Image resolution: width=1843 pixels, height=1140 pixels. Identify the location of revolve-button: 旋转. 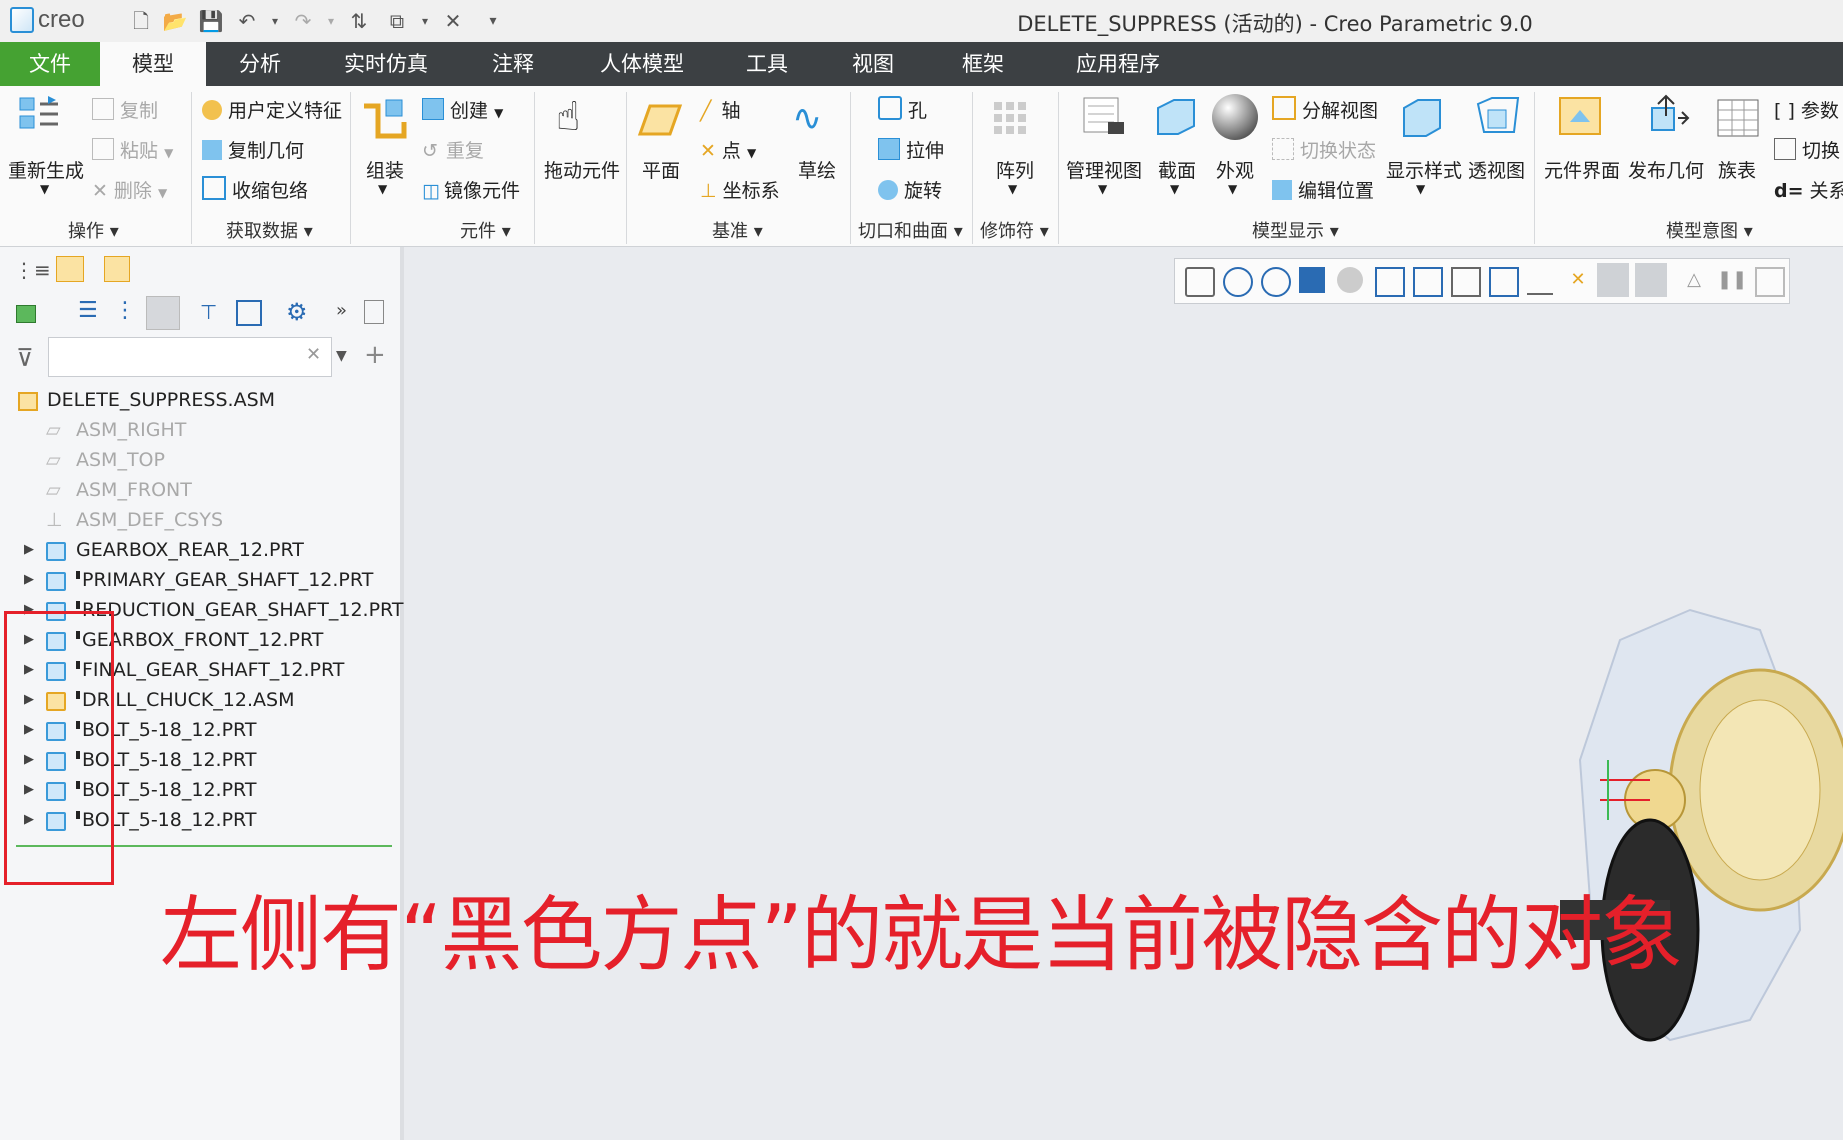
(910, 189).